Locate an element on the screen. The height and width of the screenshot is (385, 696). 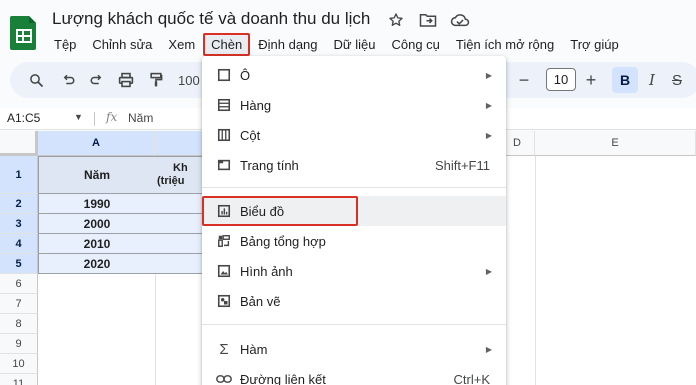
menu-item-rows: Hàng ▶ is located at coordinates (354, 105).